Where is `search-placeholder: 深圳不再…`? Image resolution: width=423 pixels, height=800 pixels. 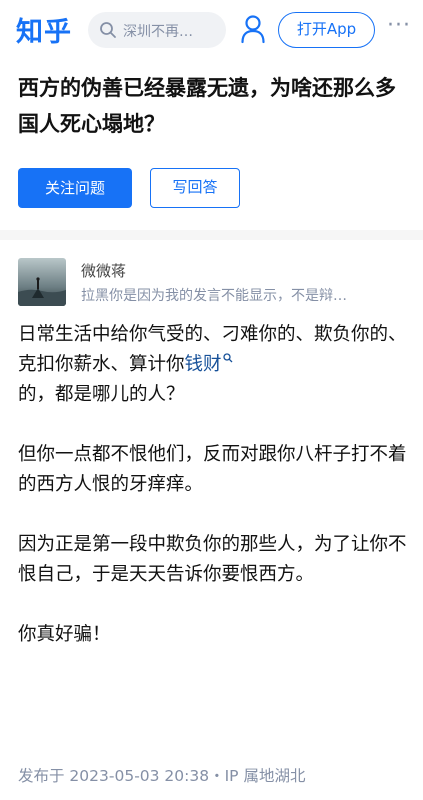 search-placeholder: 深圳不再… is located at coordinates (158, 32).